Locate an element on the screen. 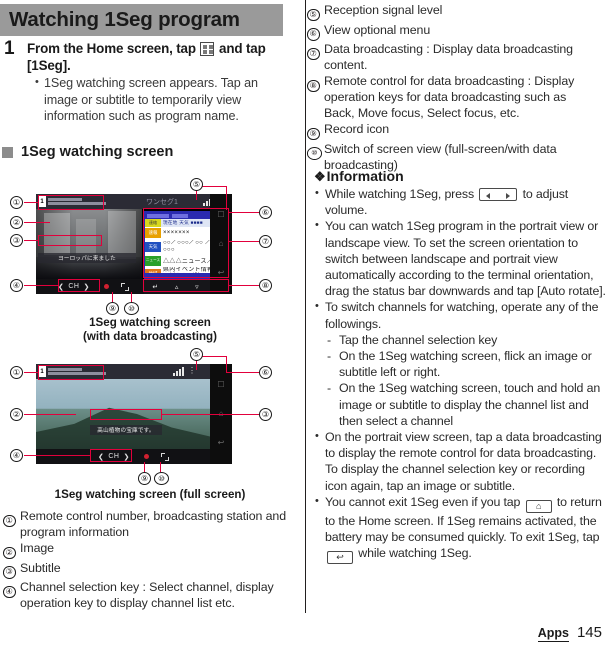  subtitle-2: 高山植物の宝庫です。 is located at coordinates (126, 430).